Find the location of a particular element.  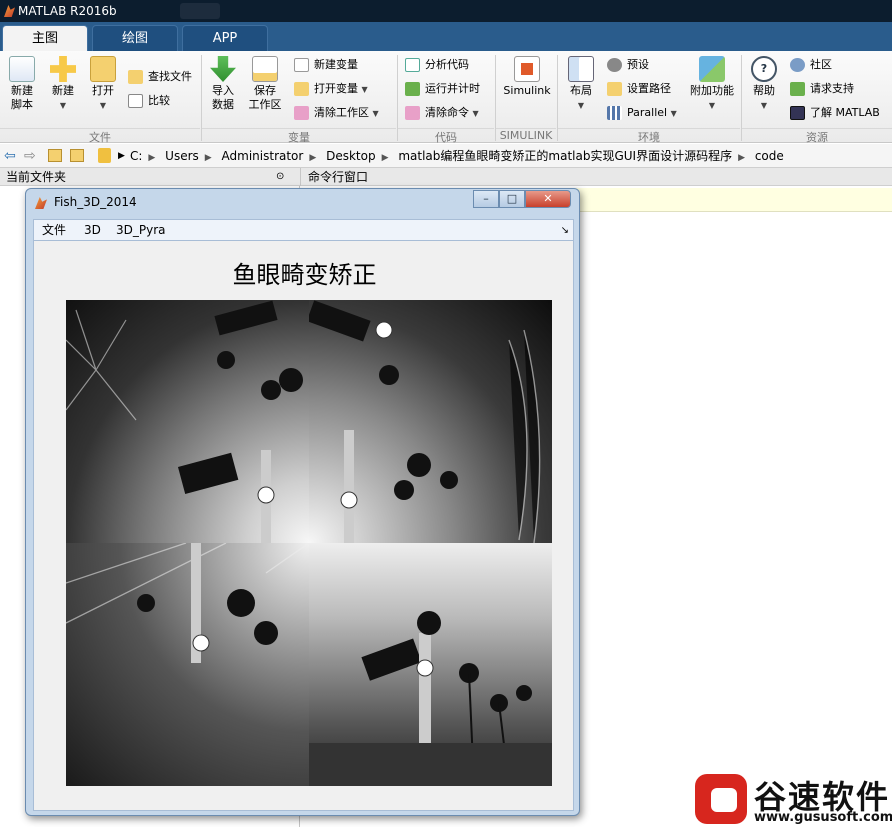

breadcrumb-item: Desktop is located at coordinates (351, 156).